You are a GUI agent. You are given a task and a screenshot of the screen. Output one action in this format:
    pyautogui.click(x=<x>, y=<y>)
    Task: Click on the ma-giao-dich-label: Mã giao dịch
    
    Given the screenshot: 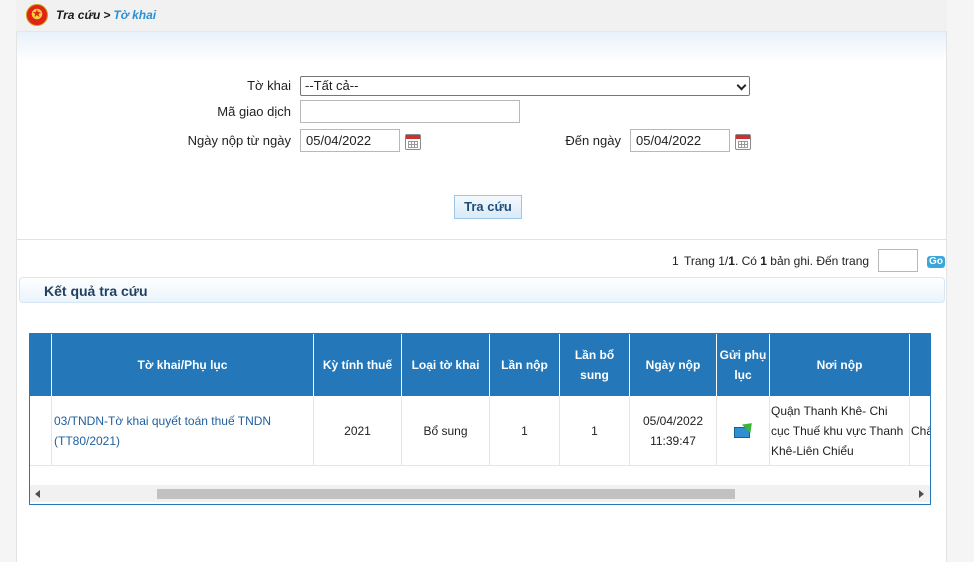 What is the action you would take?
    pyautogui.click(x=254, y=111)
    